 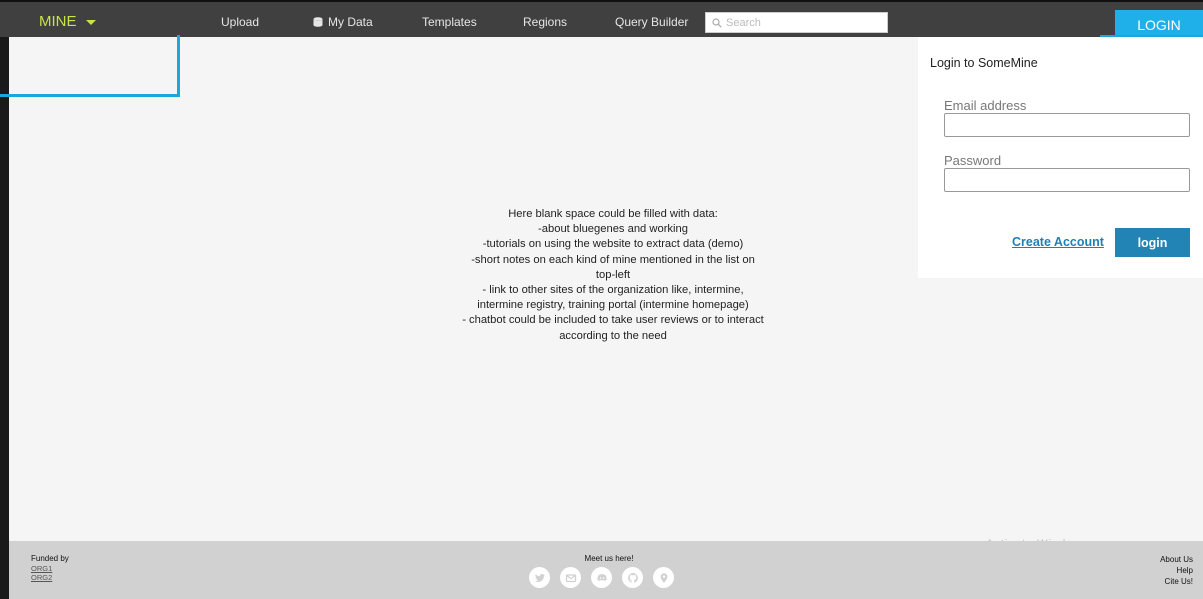 What do you see at coordinates (613, 229) in the screenshot?
I see `note-line: -about bluegenes and working` at bounding box center [613, 229].